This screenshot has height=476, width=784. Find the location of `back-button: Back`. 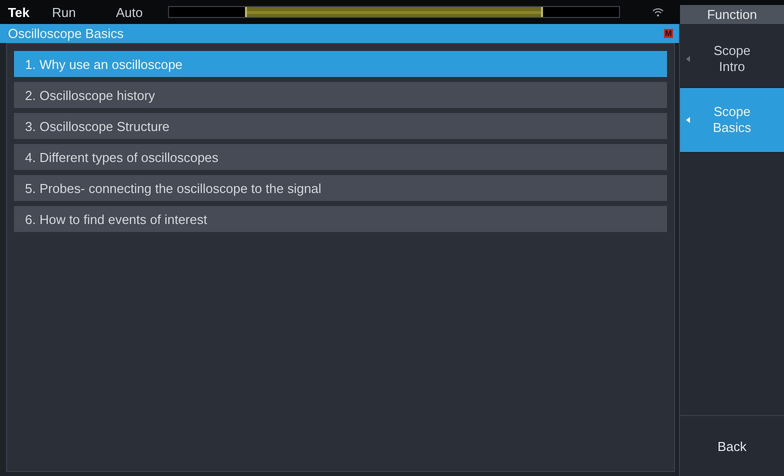

back-button: Back is located at coordinates (732, 445).